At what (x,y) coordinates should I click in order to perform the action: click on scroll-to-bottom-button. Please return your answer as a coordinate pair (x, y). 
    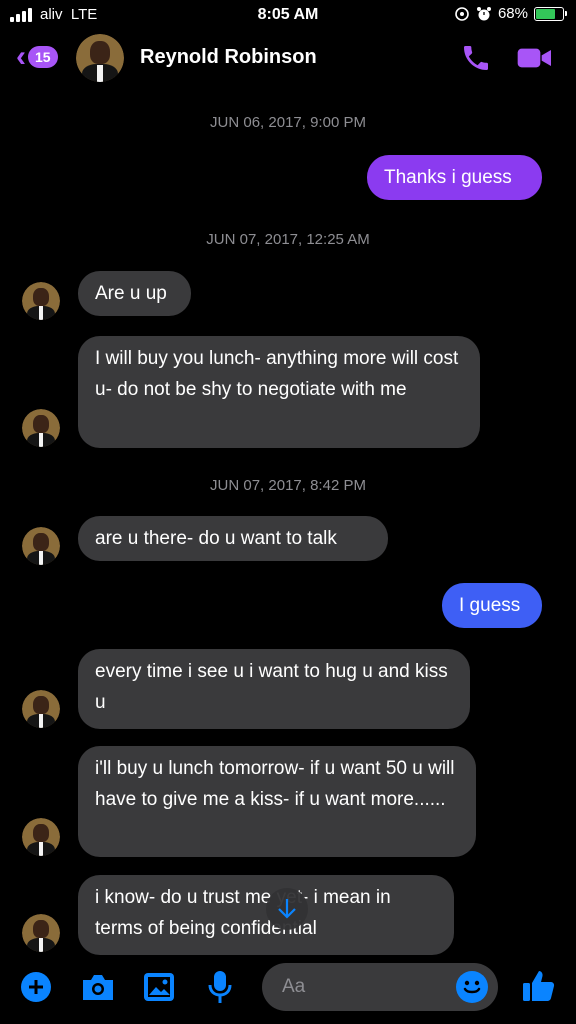
    Looking at the image, I should click on (287, 909).